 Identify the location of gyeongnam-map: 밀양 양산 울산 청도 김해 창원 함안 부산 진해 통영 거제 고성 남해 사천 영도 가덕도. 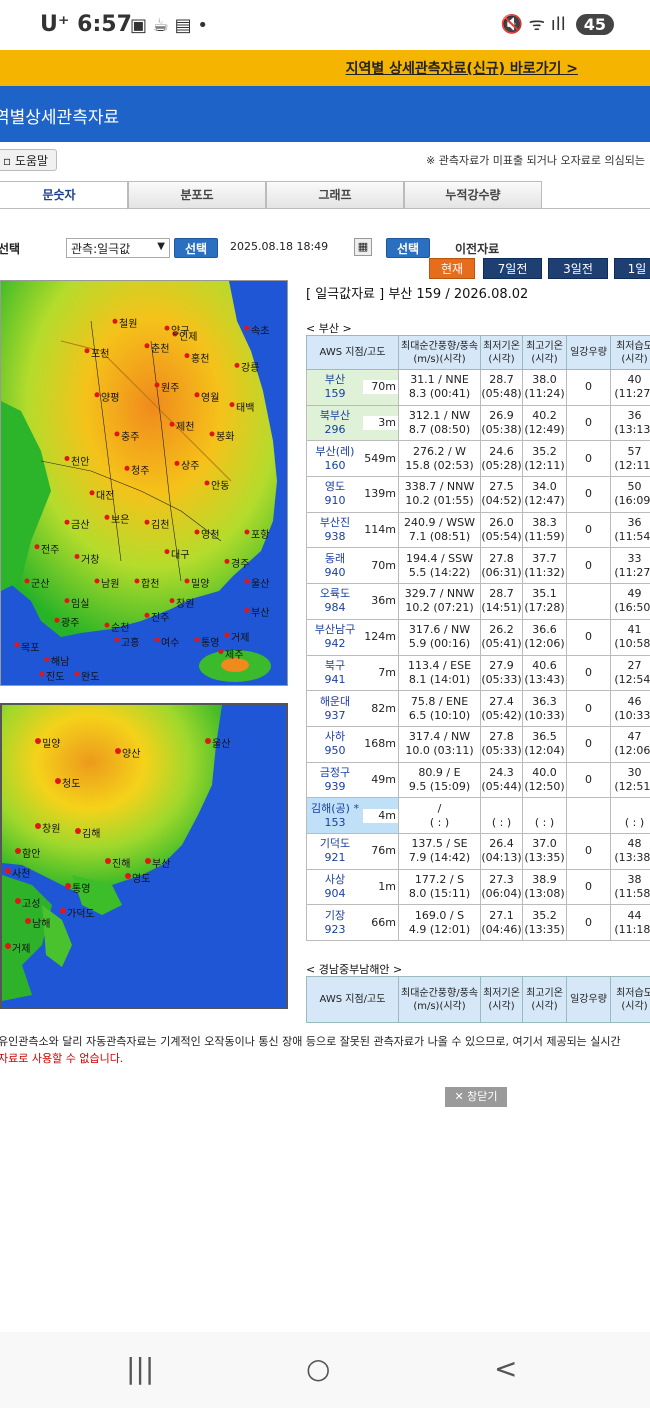
(144, 856).